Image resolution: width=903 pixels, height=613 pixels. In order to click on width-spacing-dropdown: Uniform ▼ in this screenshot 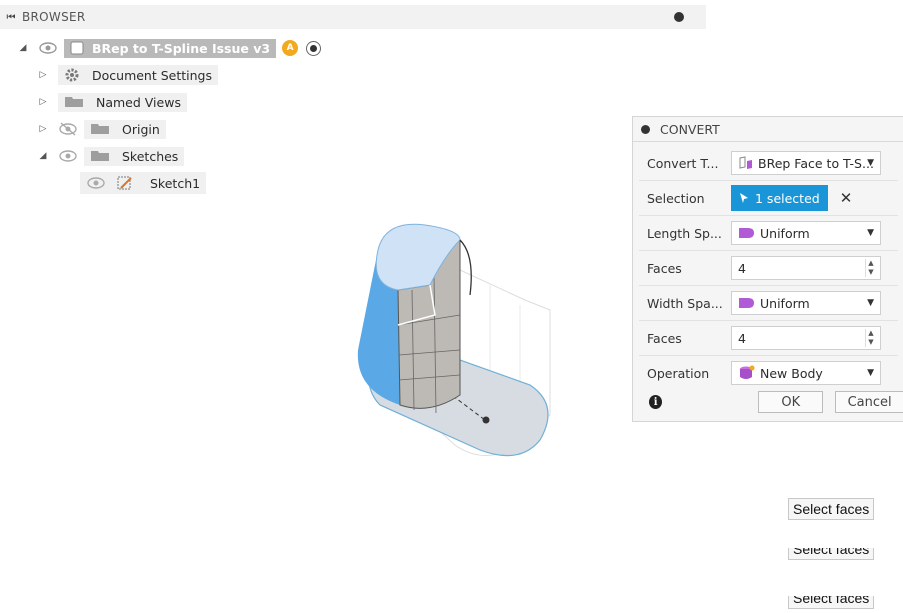, I will do `click(806, 303)`.